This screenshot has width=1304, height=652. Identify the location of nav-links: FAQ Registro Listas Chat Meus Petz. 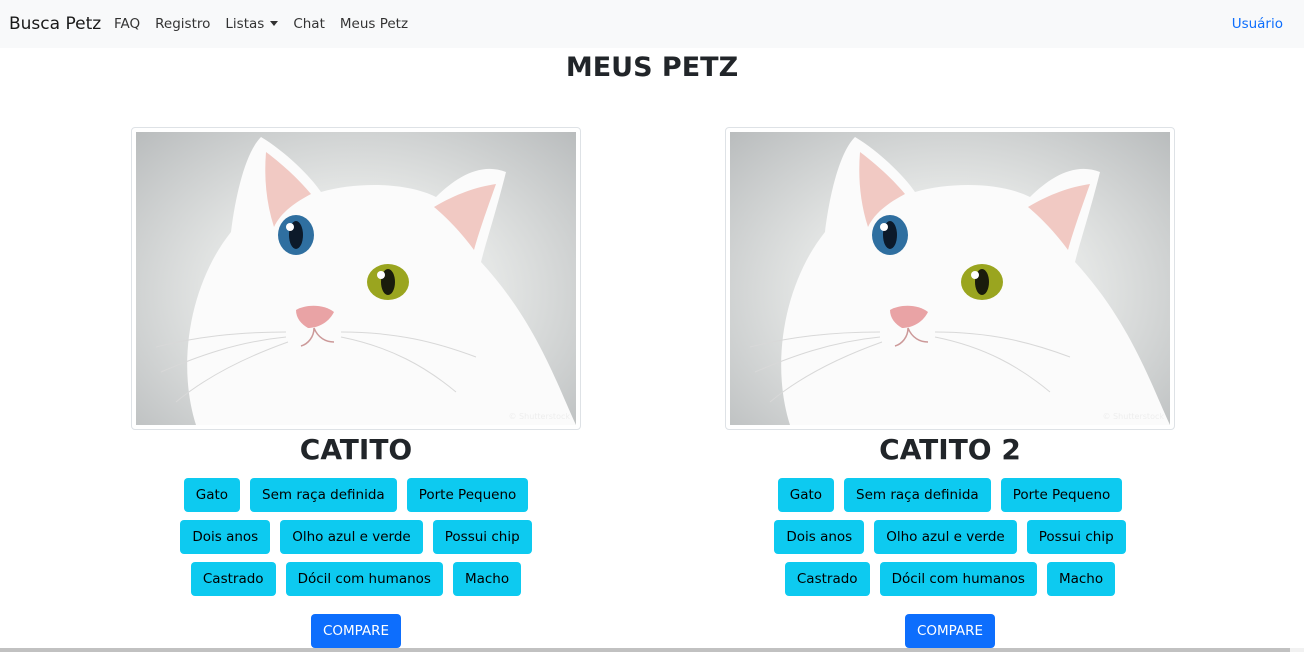
(268, 24).